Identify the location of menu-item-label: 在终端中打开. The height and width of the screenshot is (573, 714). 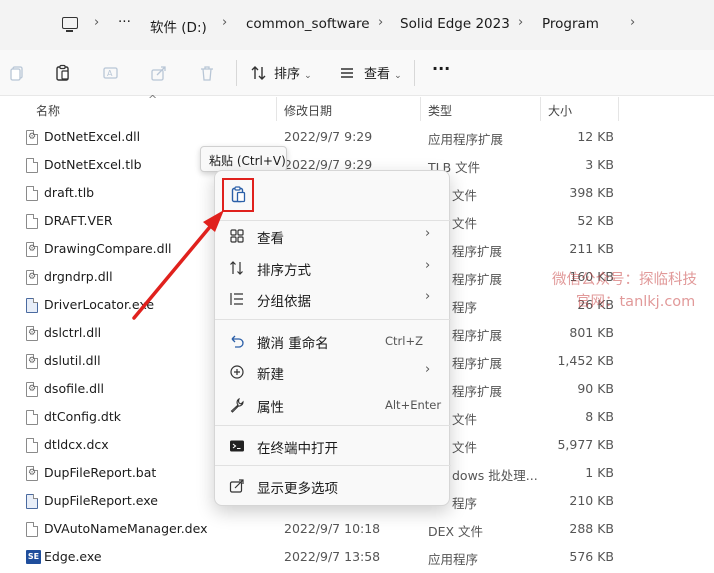
(297, 449).